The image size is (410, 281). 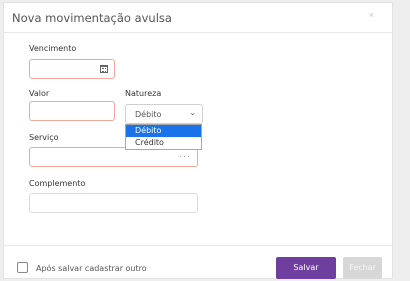 I want to click on natureza-option-credito: Crédito, so click(x=163, y=143).